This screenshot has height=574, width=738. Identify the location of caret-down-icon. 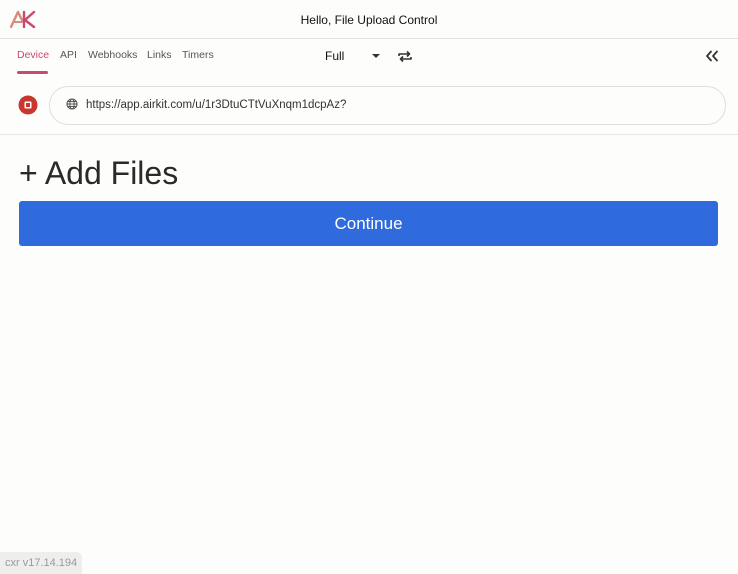
(376, 56).